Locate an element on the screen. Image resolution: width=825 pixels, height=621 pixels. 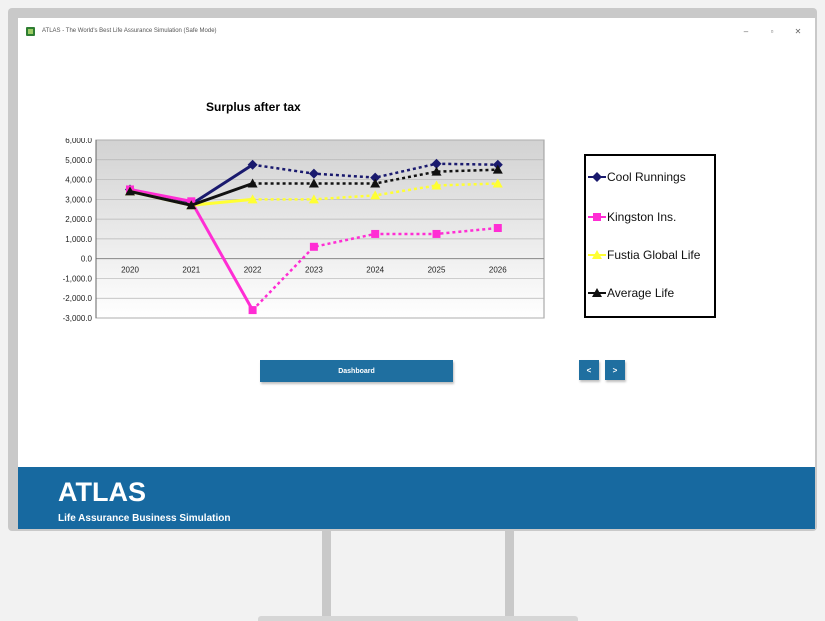
y-tick-label: 2,000.0 is located at coordinates (78, 219).